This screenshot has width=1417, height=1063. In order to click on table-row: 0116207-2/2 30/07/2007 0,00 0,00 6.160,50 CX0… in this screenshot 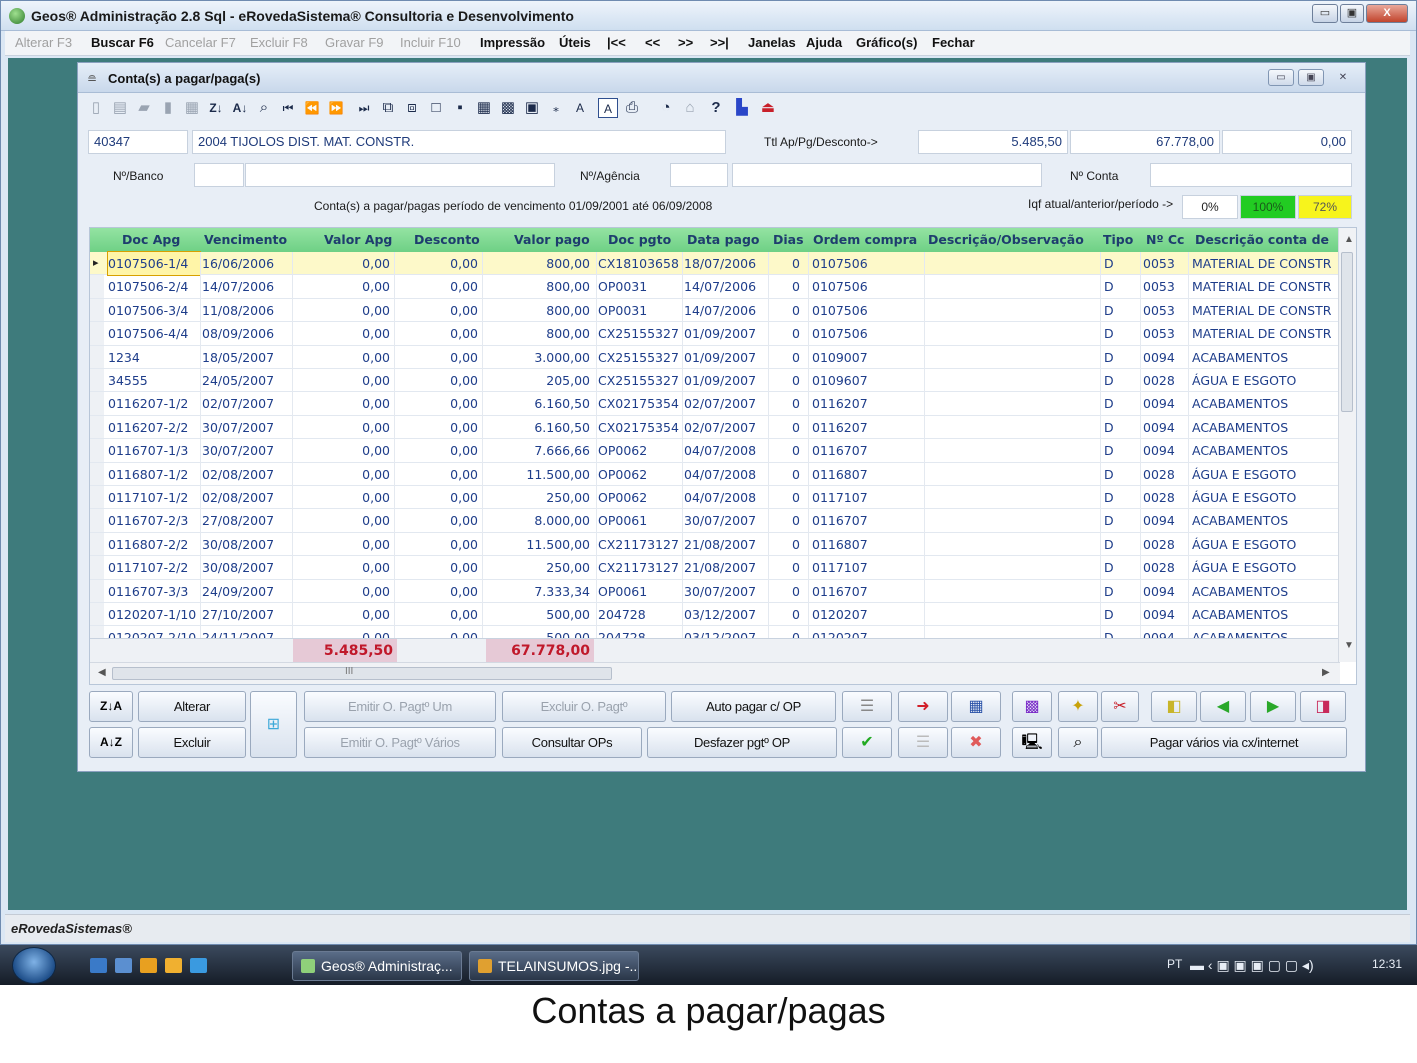, I will do `click(715, 428)`.